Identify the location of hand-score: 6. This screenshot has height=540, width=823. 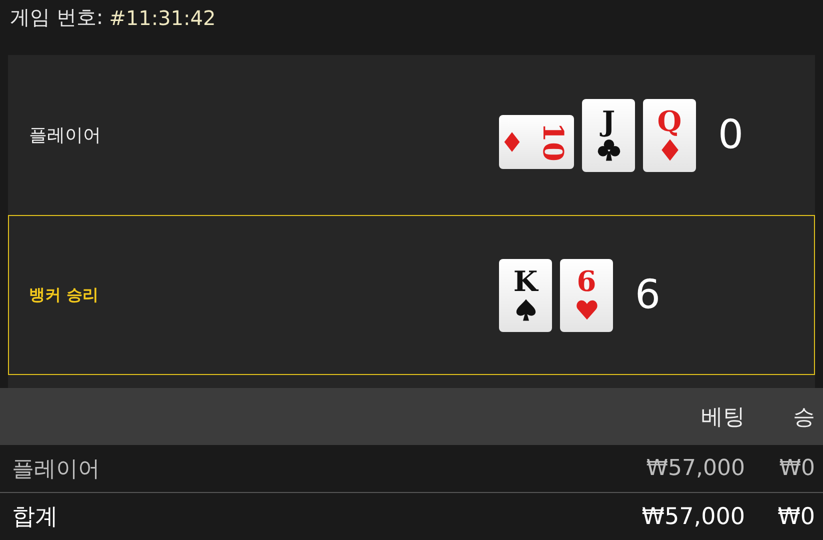
(647, 295).